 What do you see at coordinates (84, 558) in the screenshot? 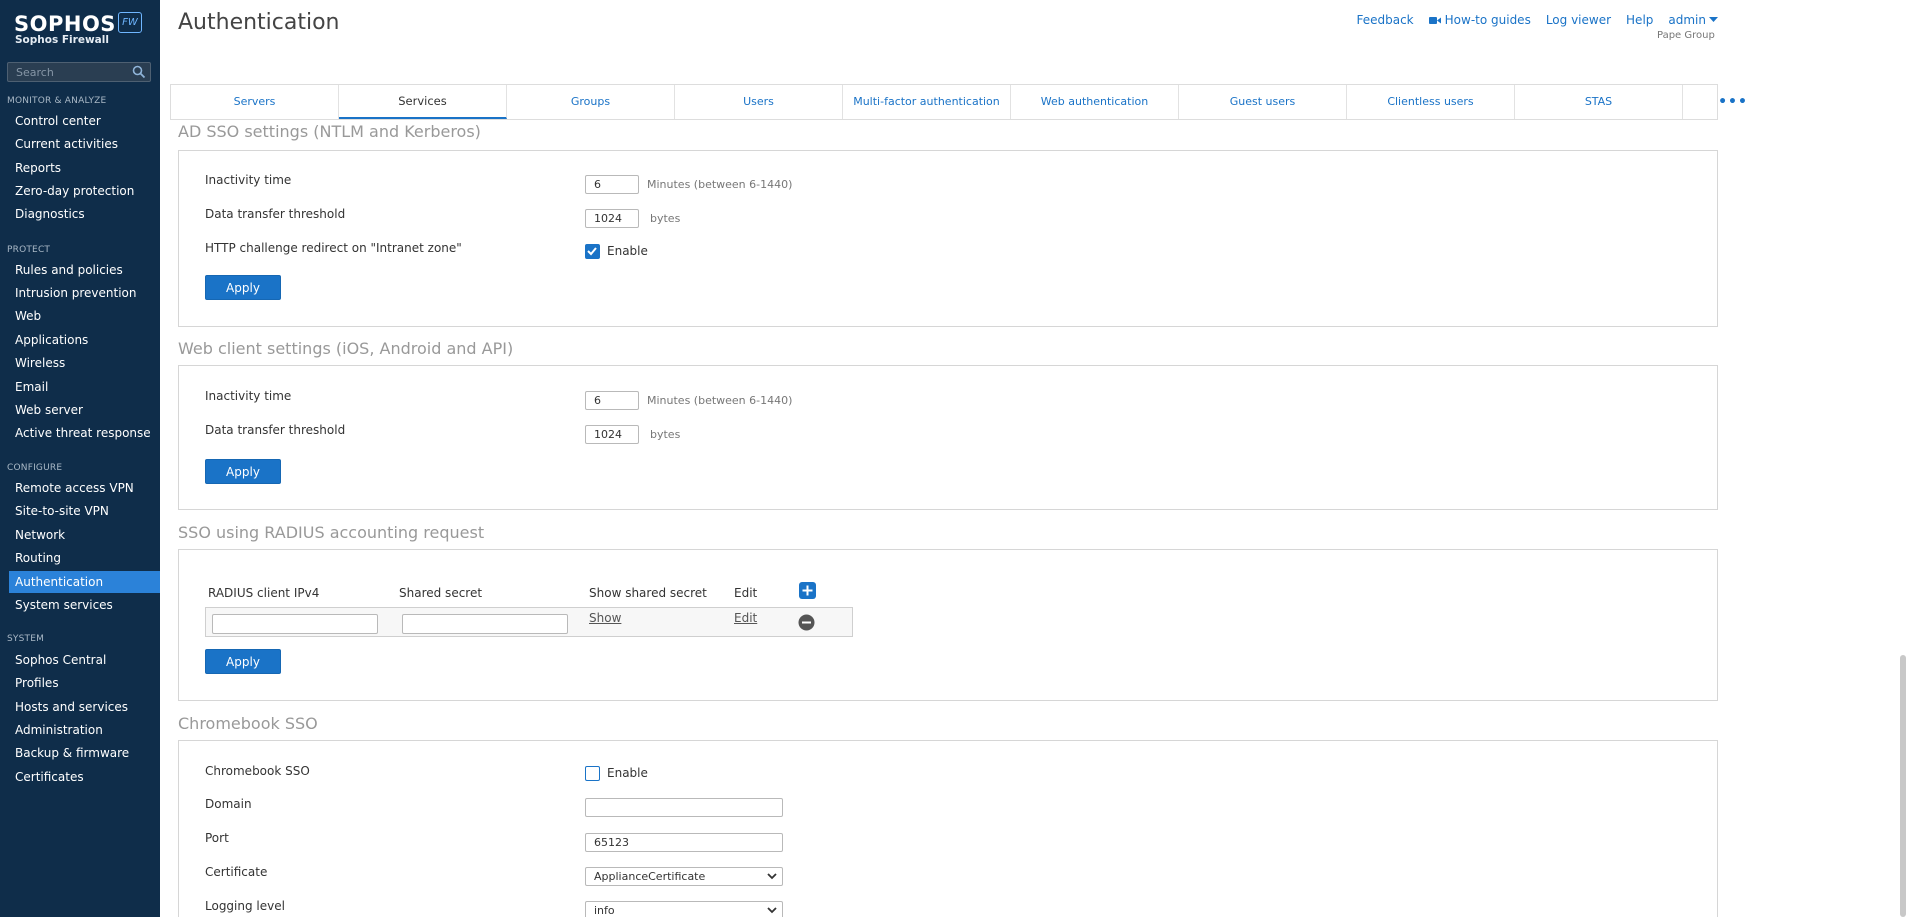
I see `sidebar-item-routing: Routing` at bounding box center [84, 558].